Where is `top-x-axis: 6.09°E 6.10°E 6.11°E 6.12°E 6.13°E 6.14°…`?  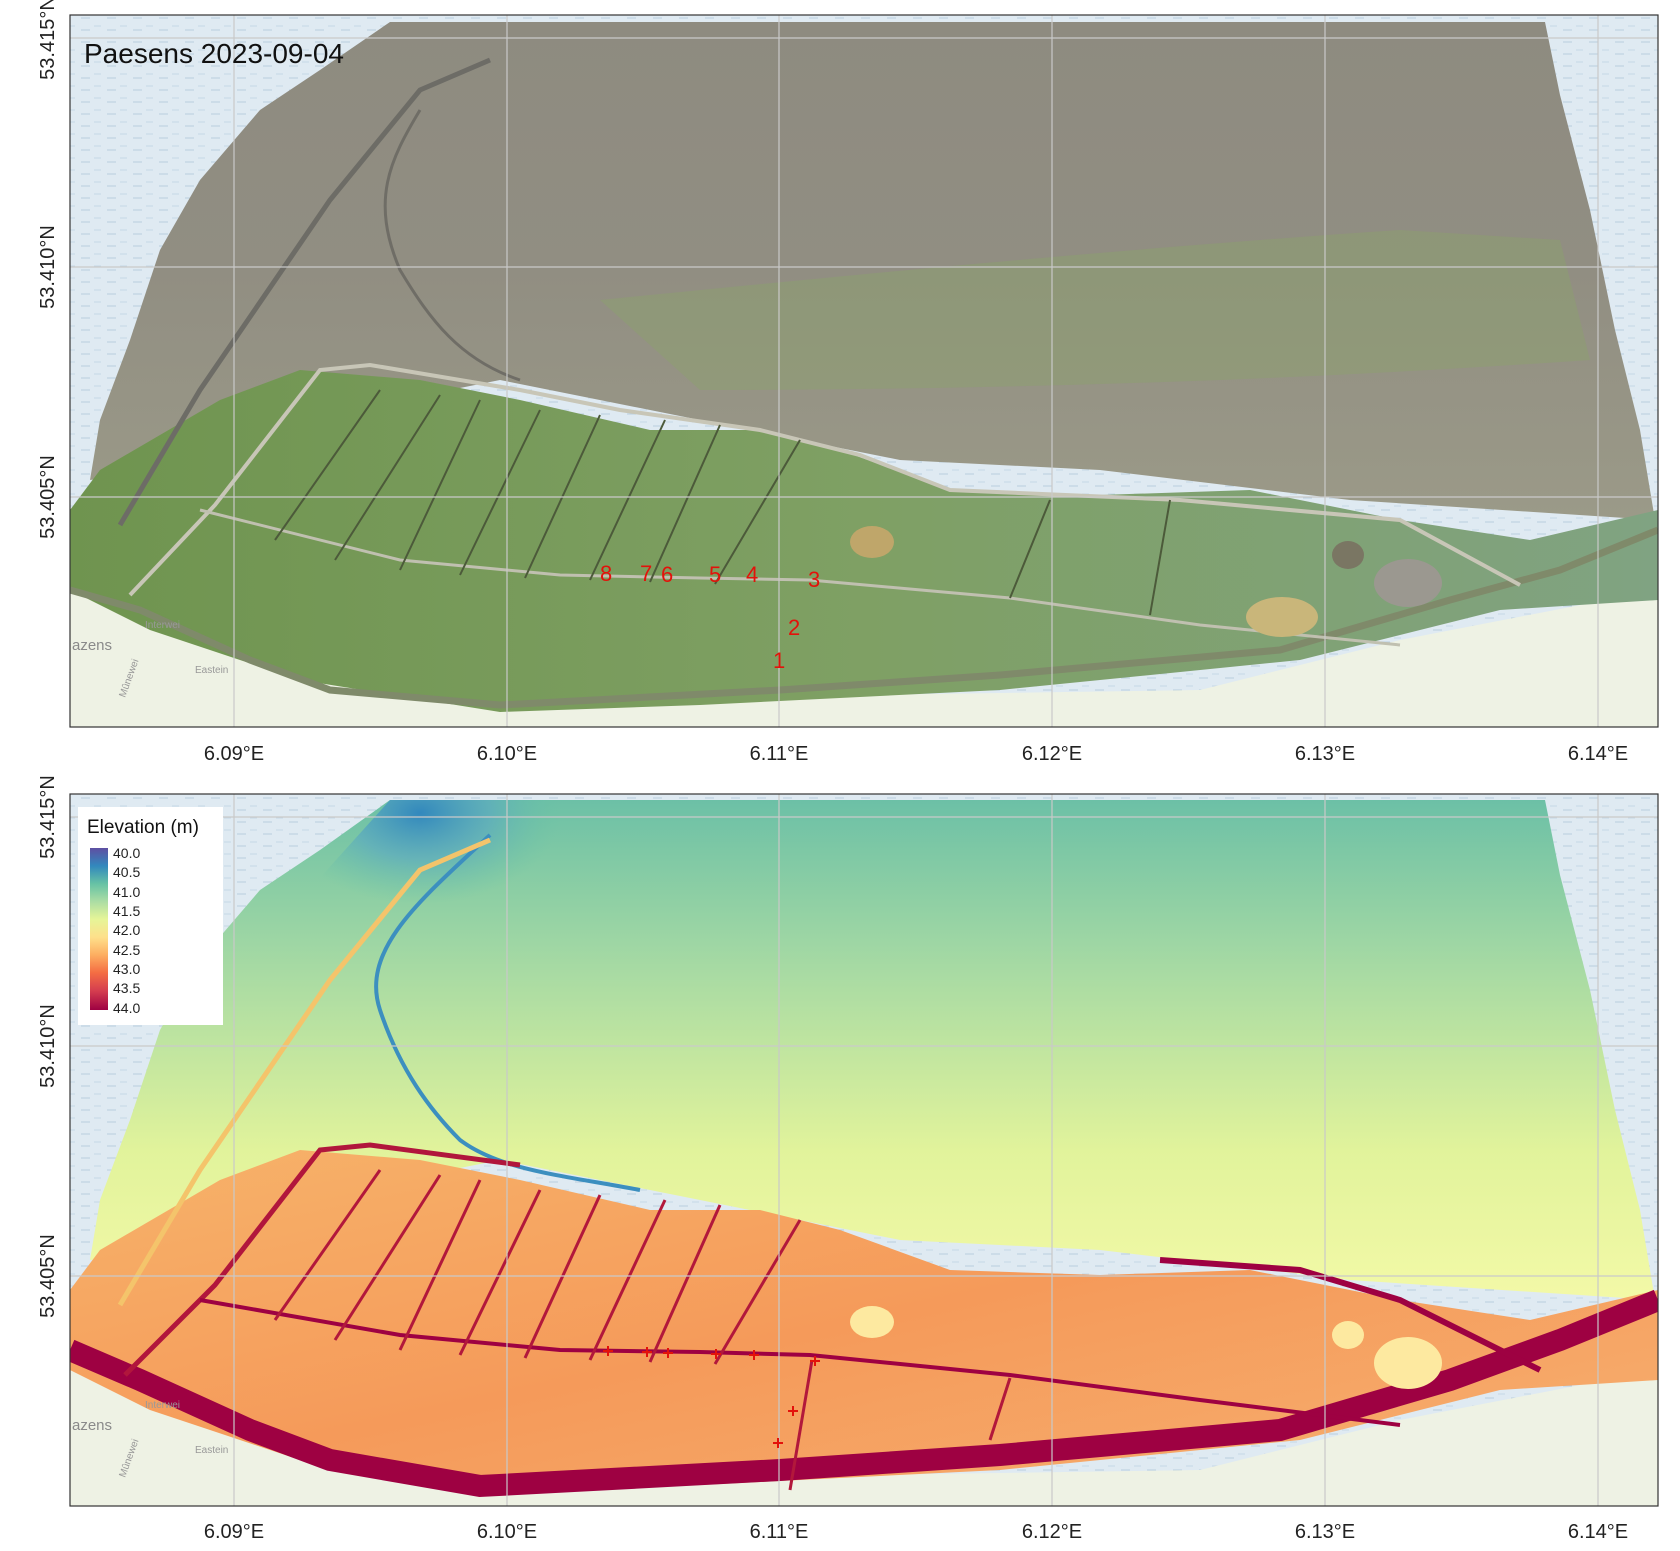
top-x-axis: 6.09°E 6.10°E 6.11°E 6.12°E 6.13°E 6.14°… is located at coordinates (916, 754).